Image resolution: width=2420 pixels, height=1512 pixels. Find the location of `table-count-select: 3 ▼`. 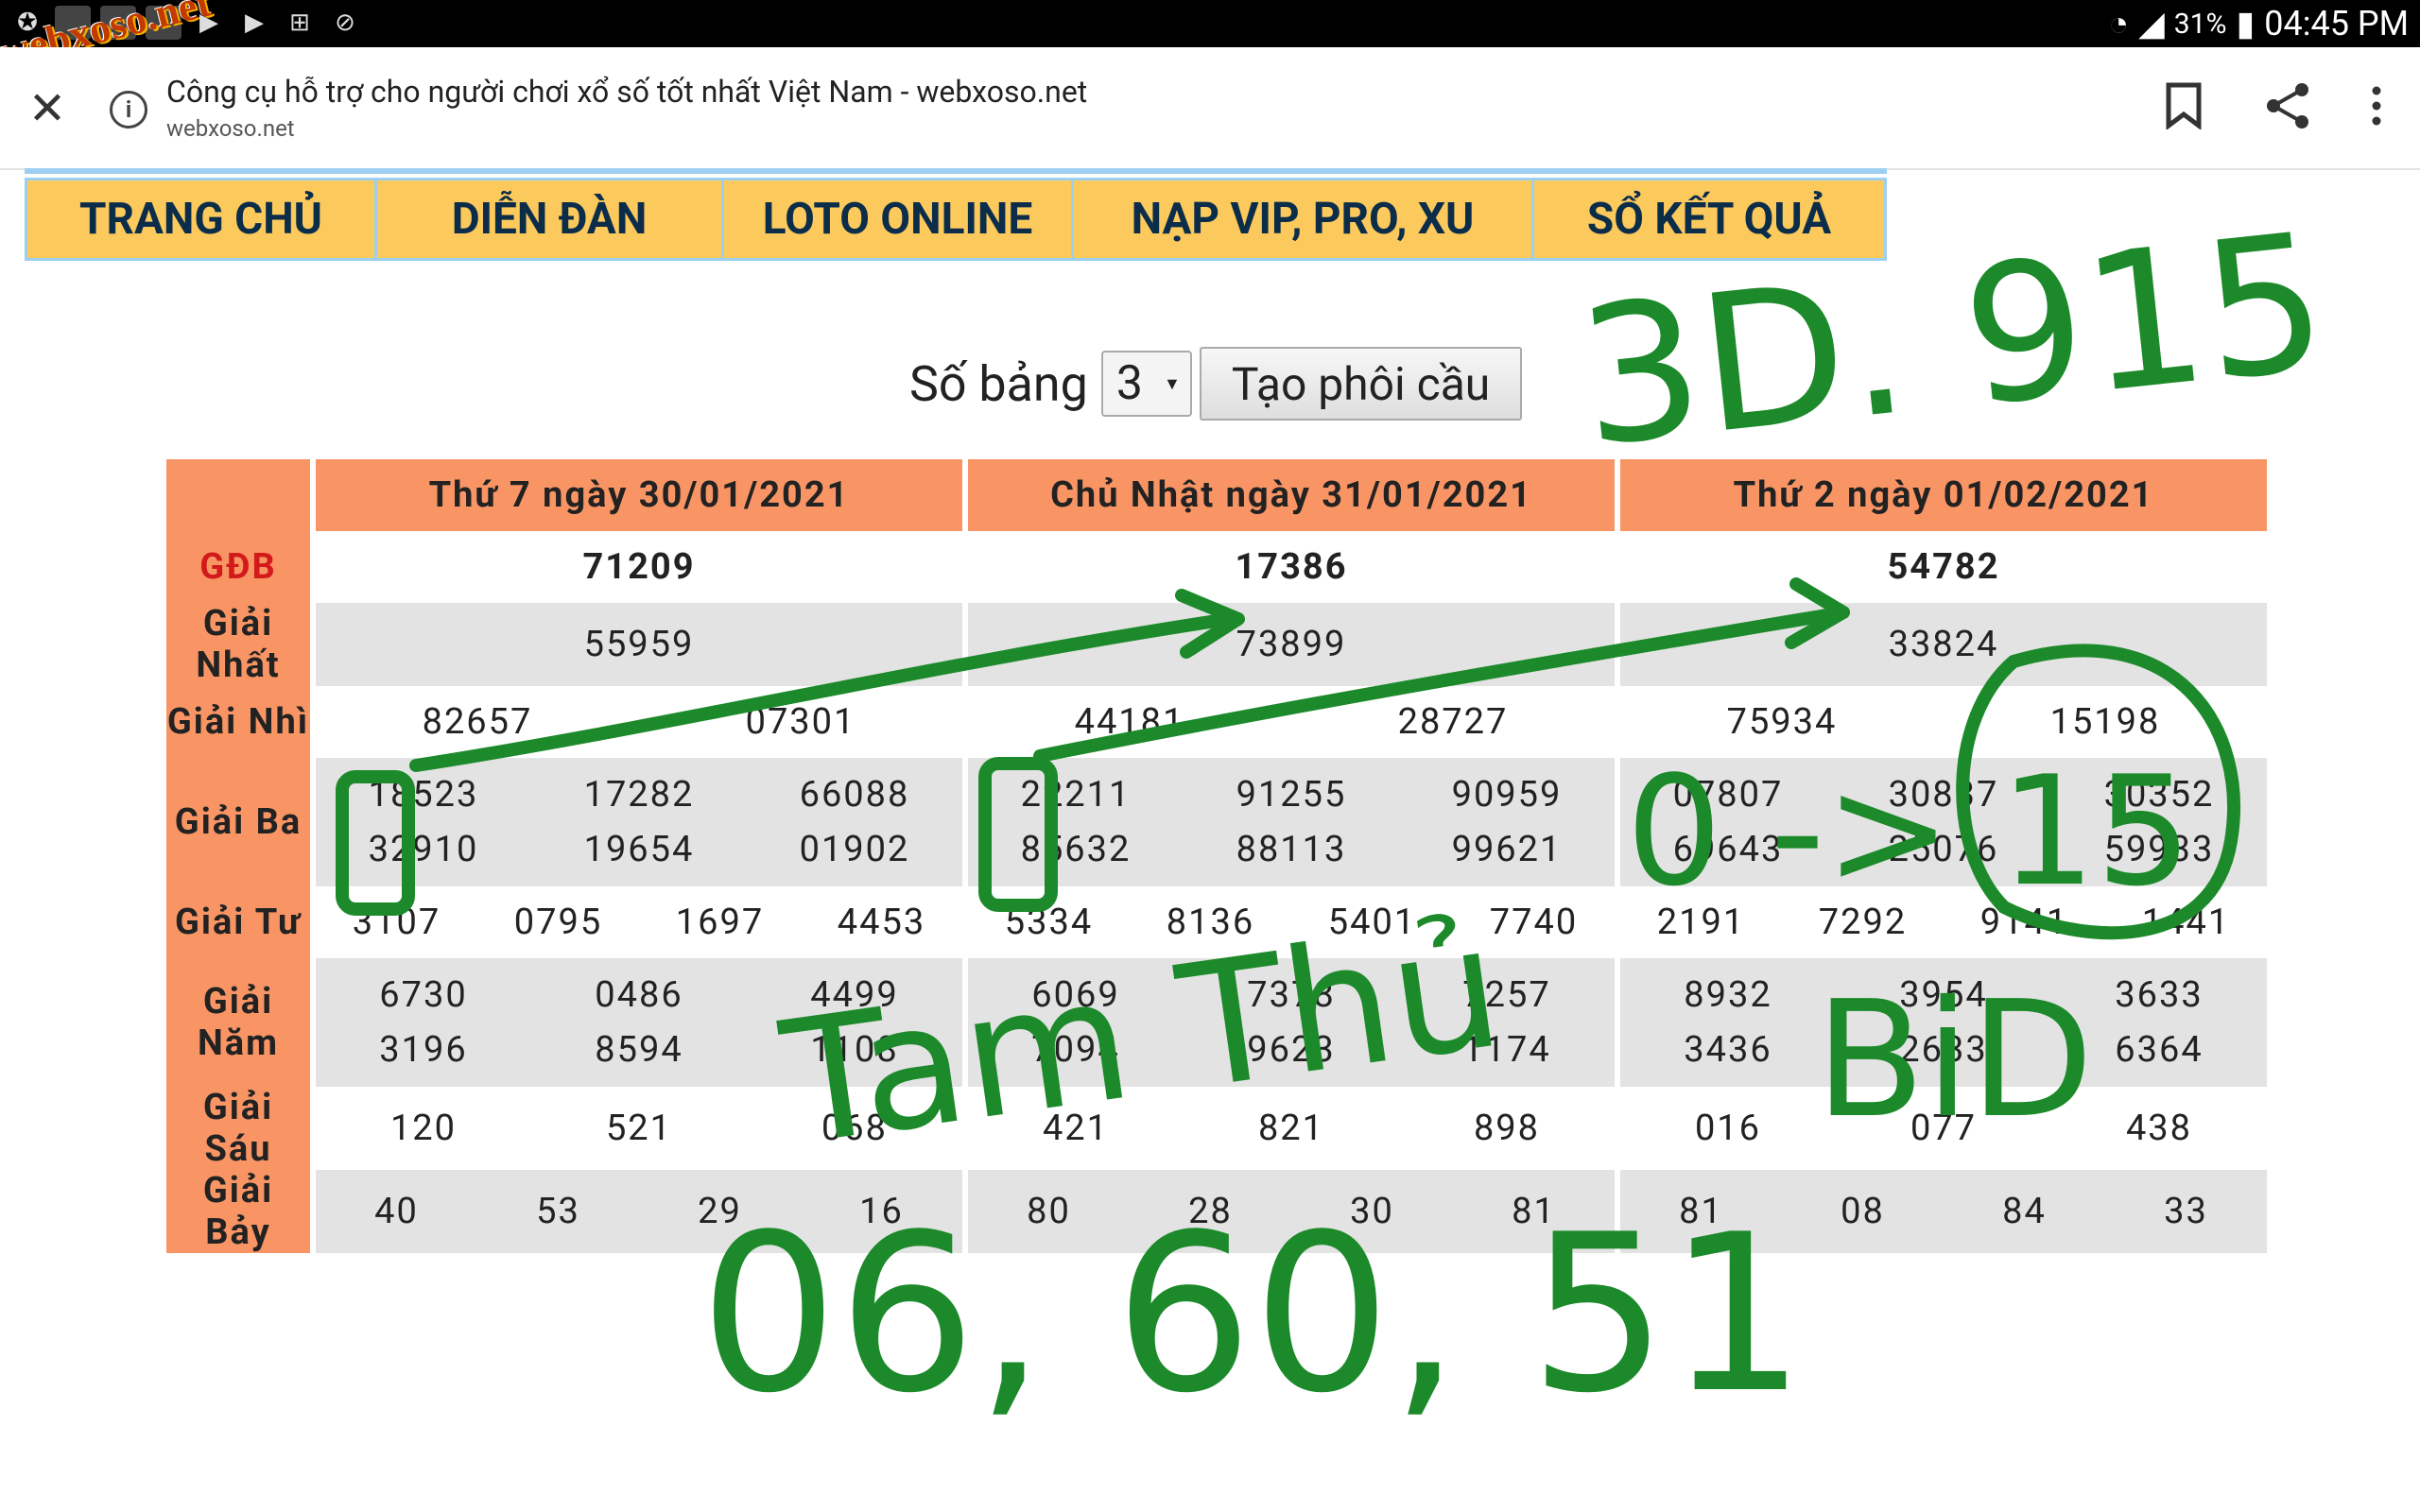

table-count-select: 3 ▼ is located at coordinates (1146, 384).